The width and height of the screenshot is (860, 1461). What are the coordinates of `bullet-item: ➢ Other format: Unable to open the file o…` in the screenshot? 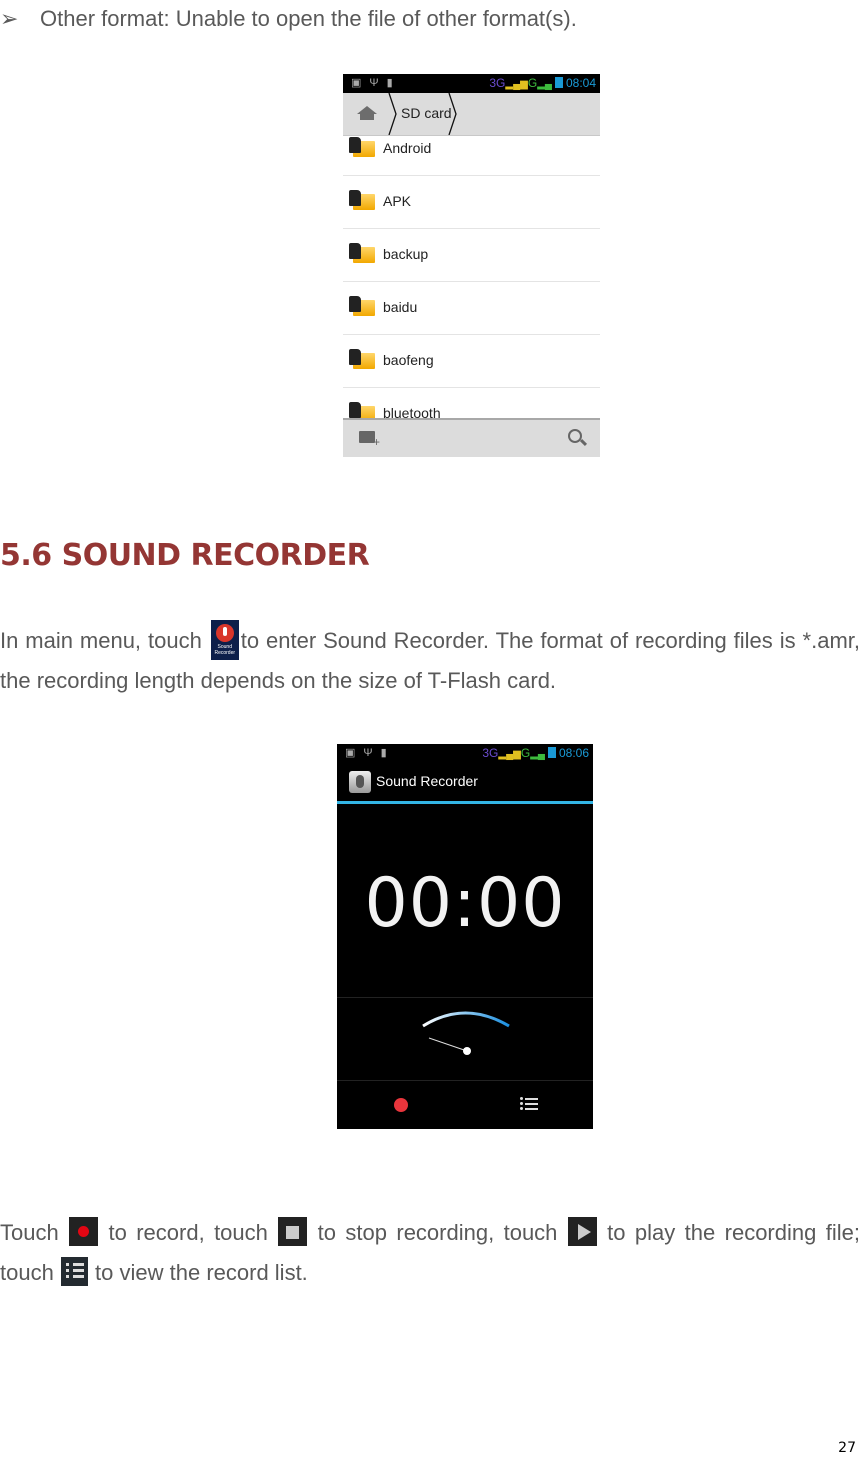 It's located at (288, 19).